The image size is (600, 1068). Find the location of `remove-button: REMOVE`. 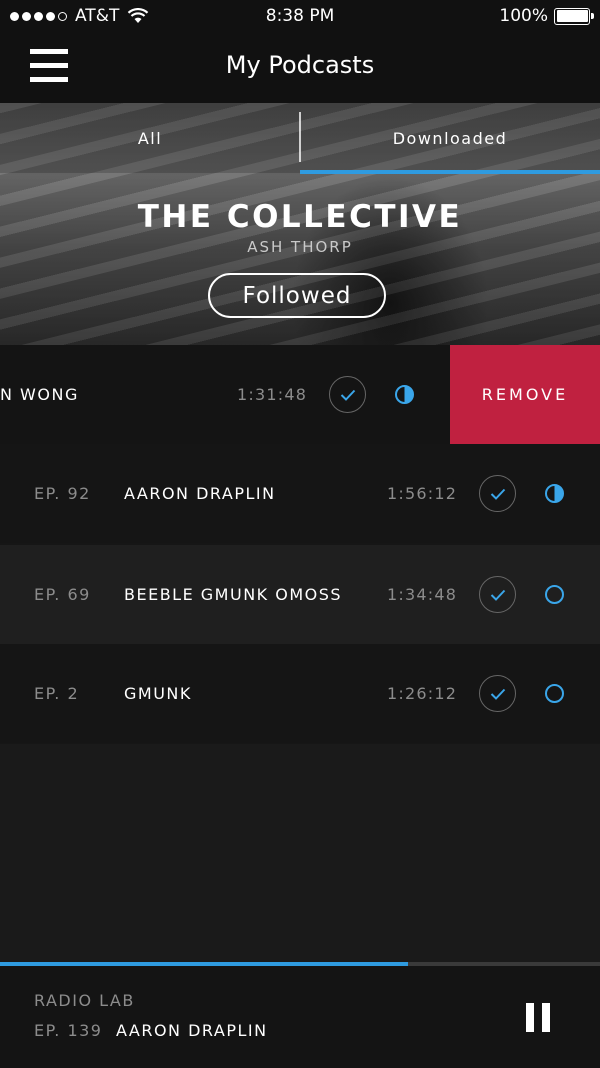

remove-button: REMOVE is located at coordinates (525, 394).